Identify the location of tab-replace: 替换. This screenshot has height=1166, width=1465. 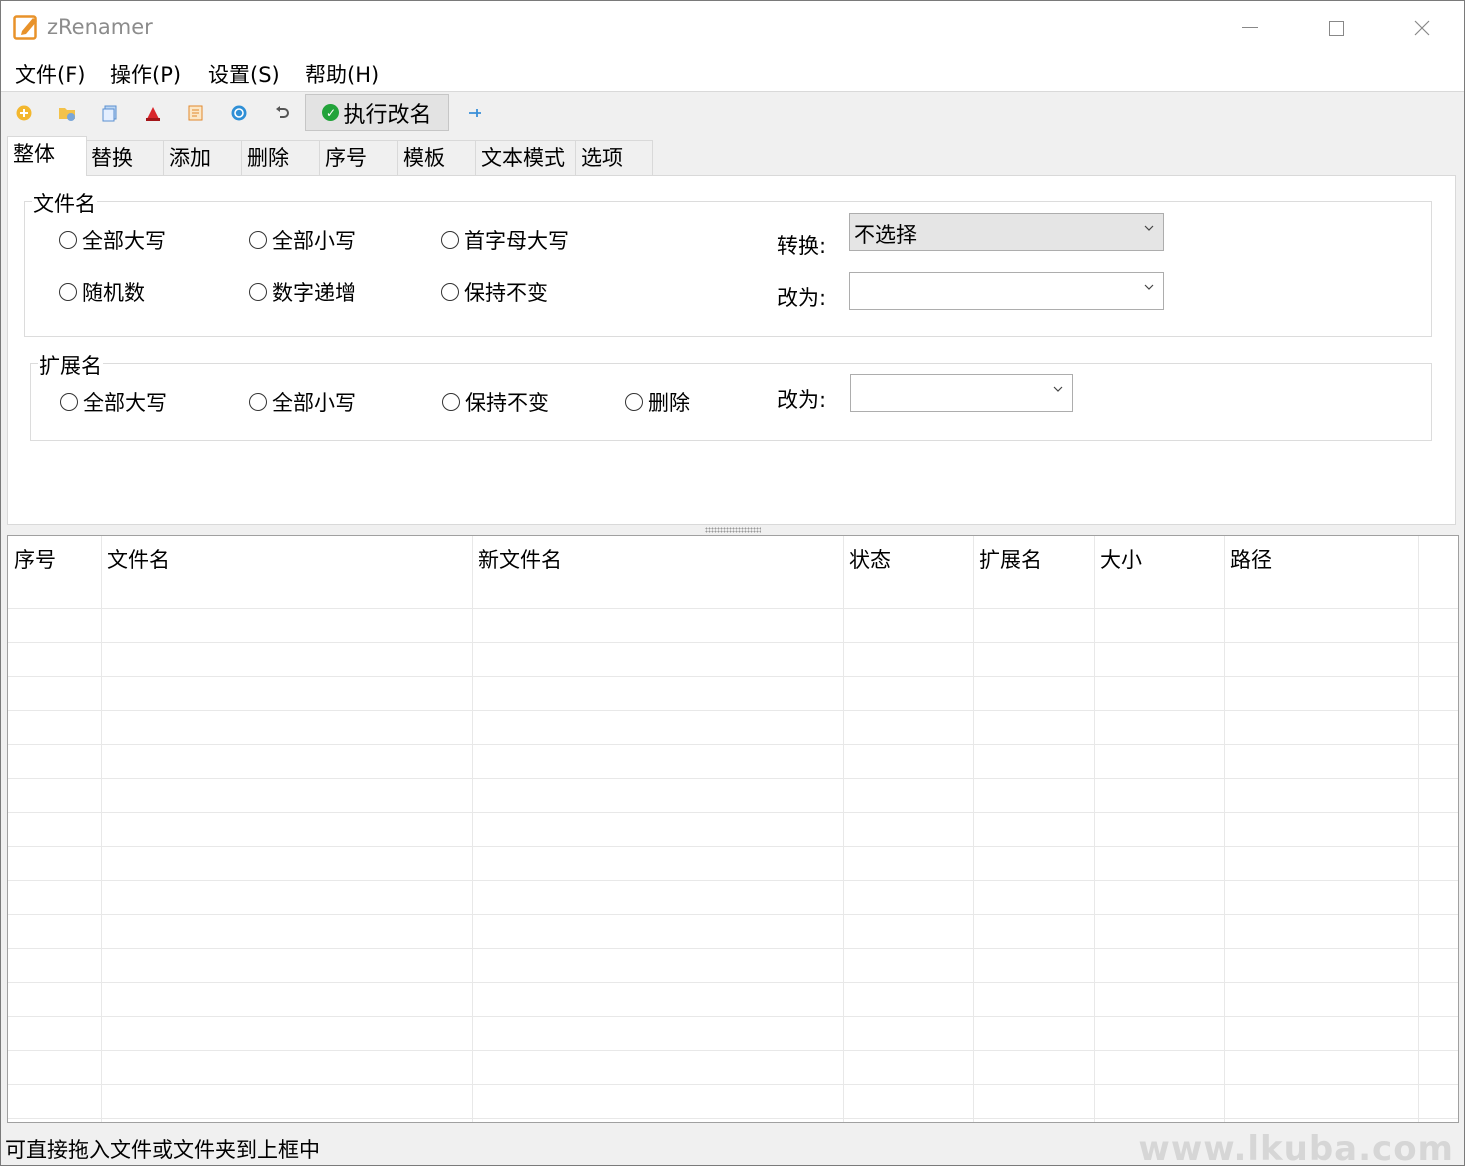
(125, 158).